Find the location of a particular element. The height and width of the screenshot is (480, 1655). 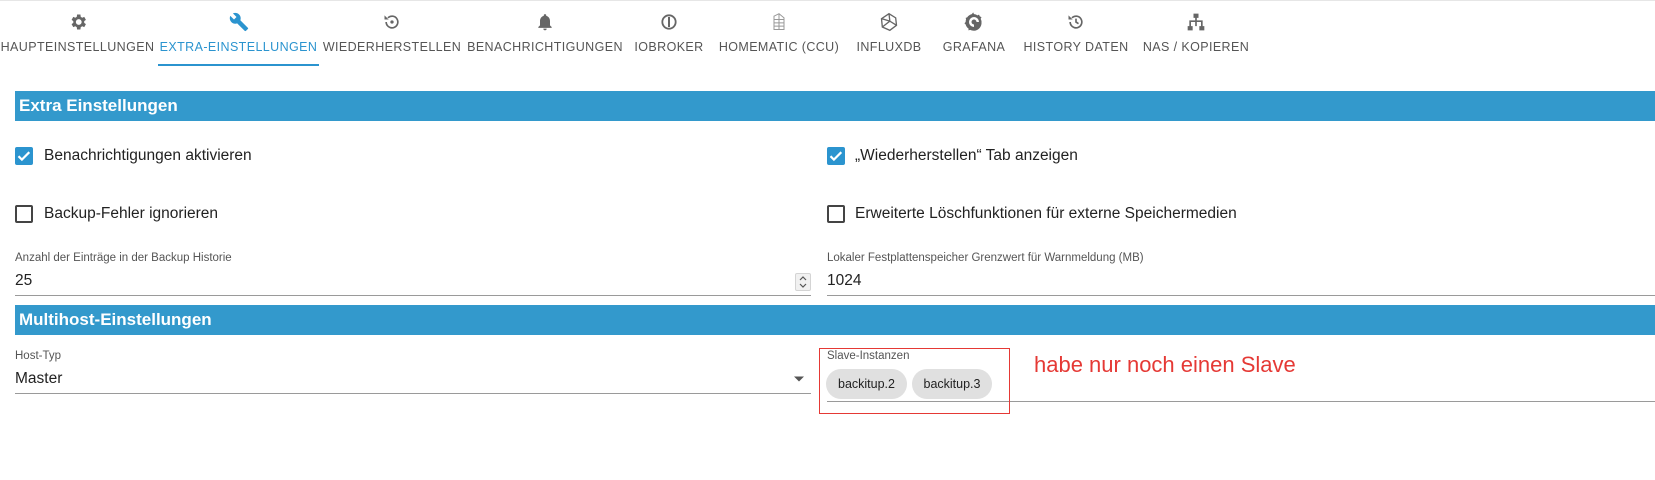

tab-label: WIEDERHERSTELLEN is located at coordinates (392, 47).